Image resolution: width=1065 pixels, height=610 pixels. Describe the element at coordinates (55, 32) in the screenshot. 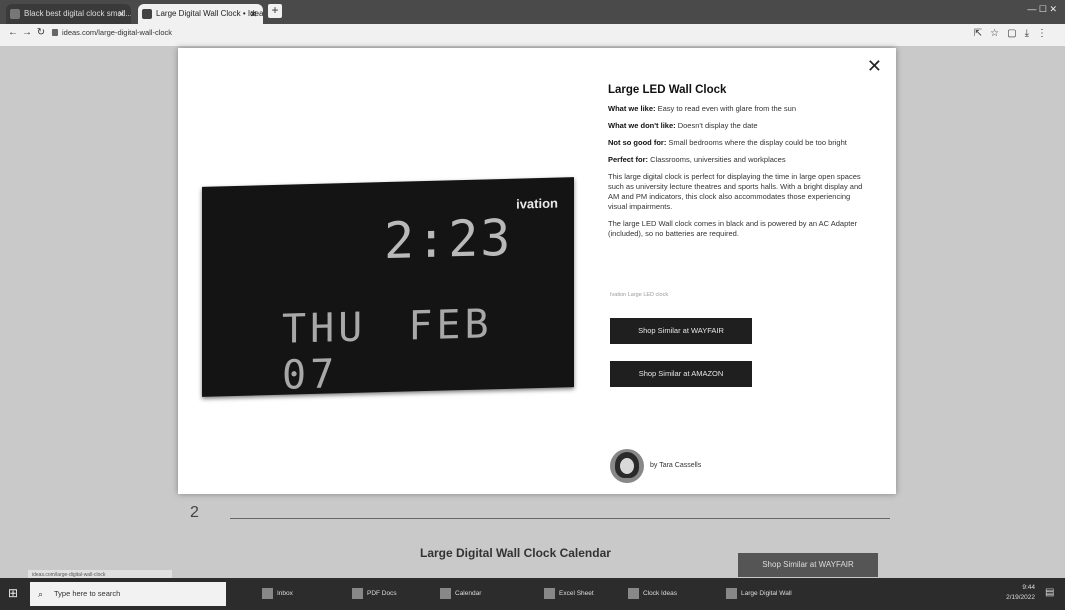

I see `lock-icon` at that location.